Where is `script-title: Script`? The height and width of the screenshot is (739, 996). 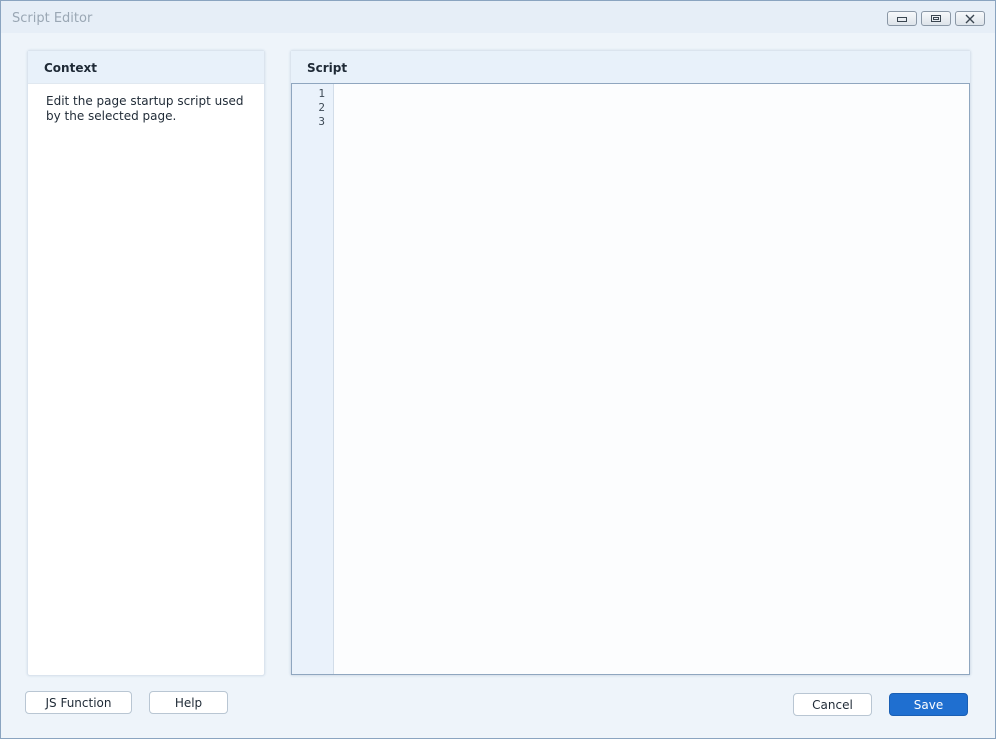
script-title: Script is located at coordinates (327, 68).